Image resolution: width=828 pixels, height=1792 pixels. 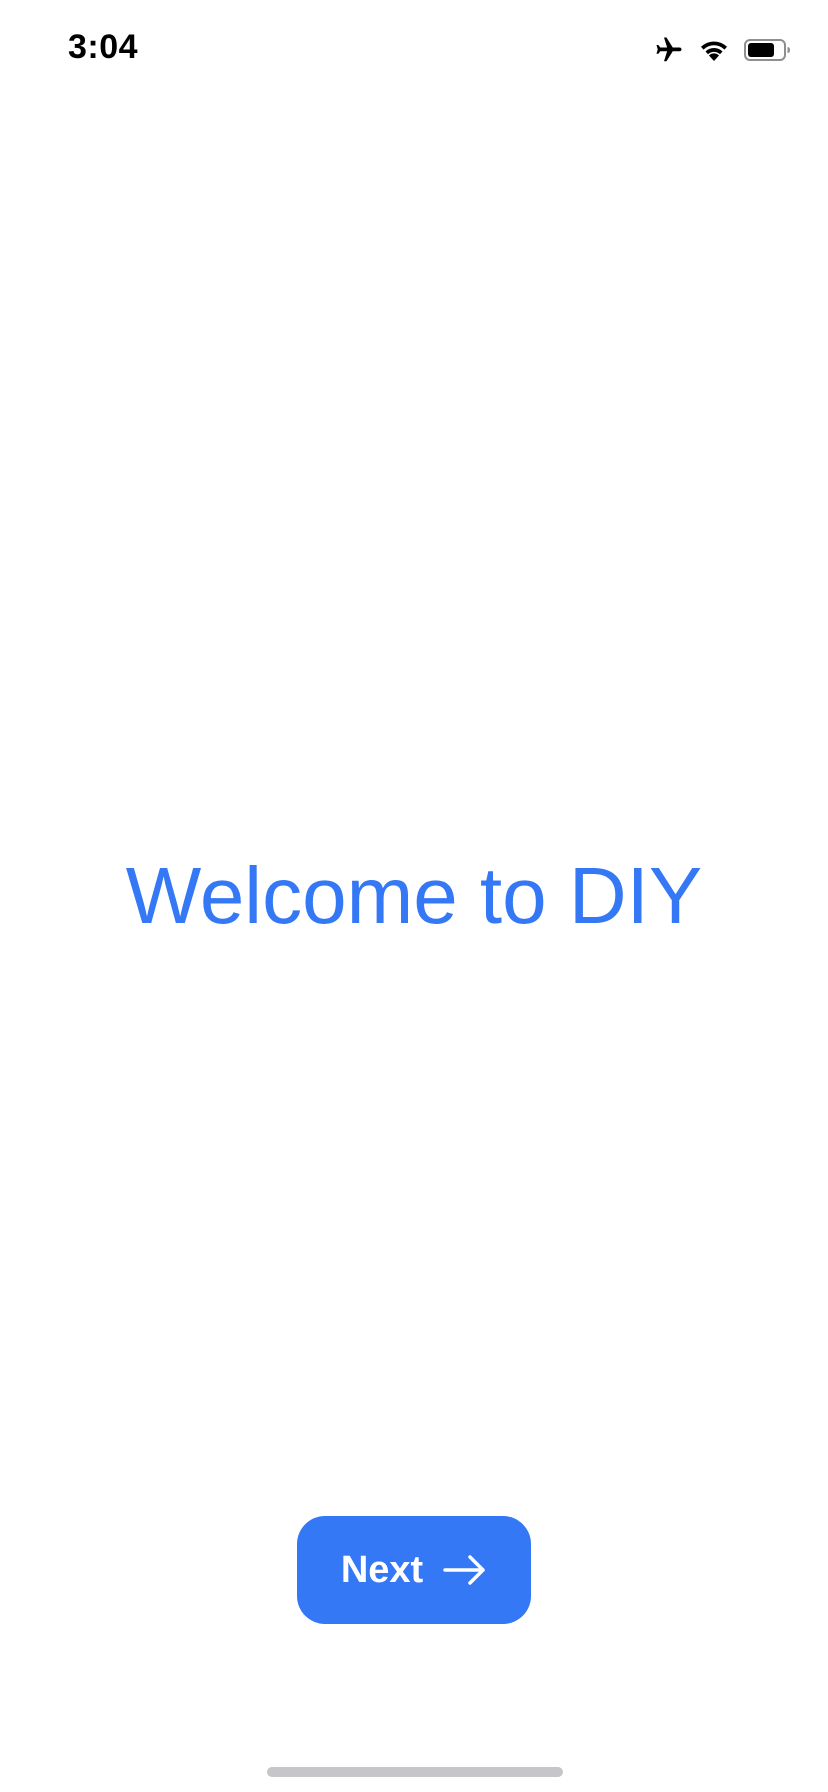 I want to click on battery-icon, so click(x=768, y=50).